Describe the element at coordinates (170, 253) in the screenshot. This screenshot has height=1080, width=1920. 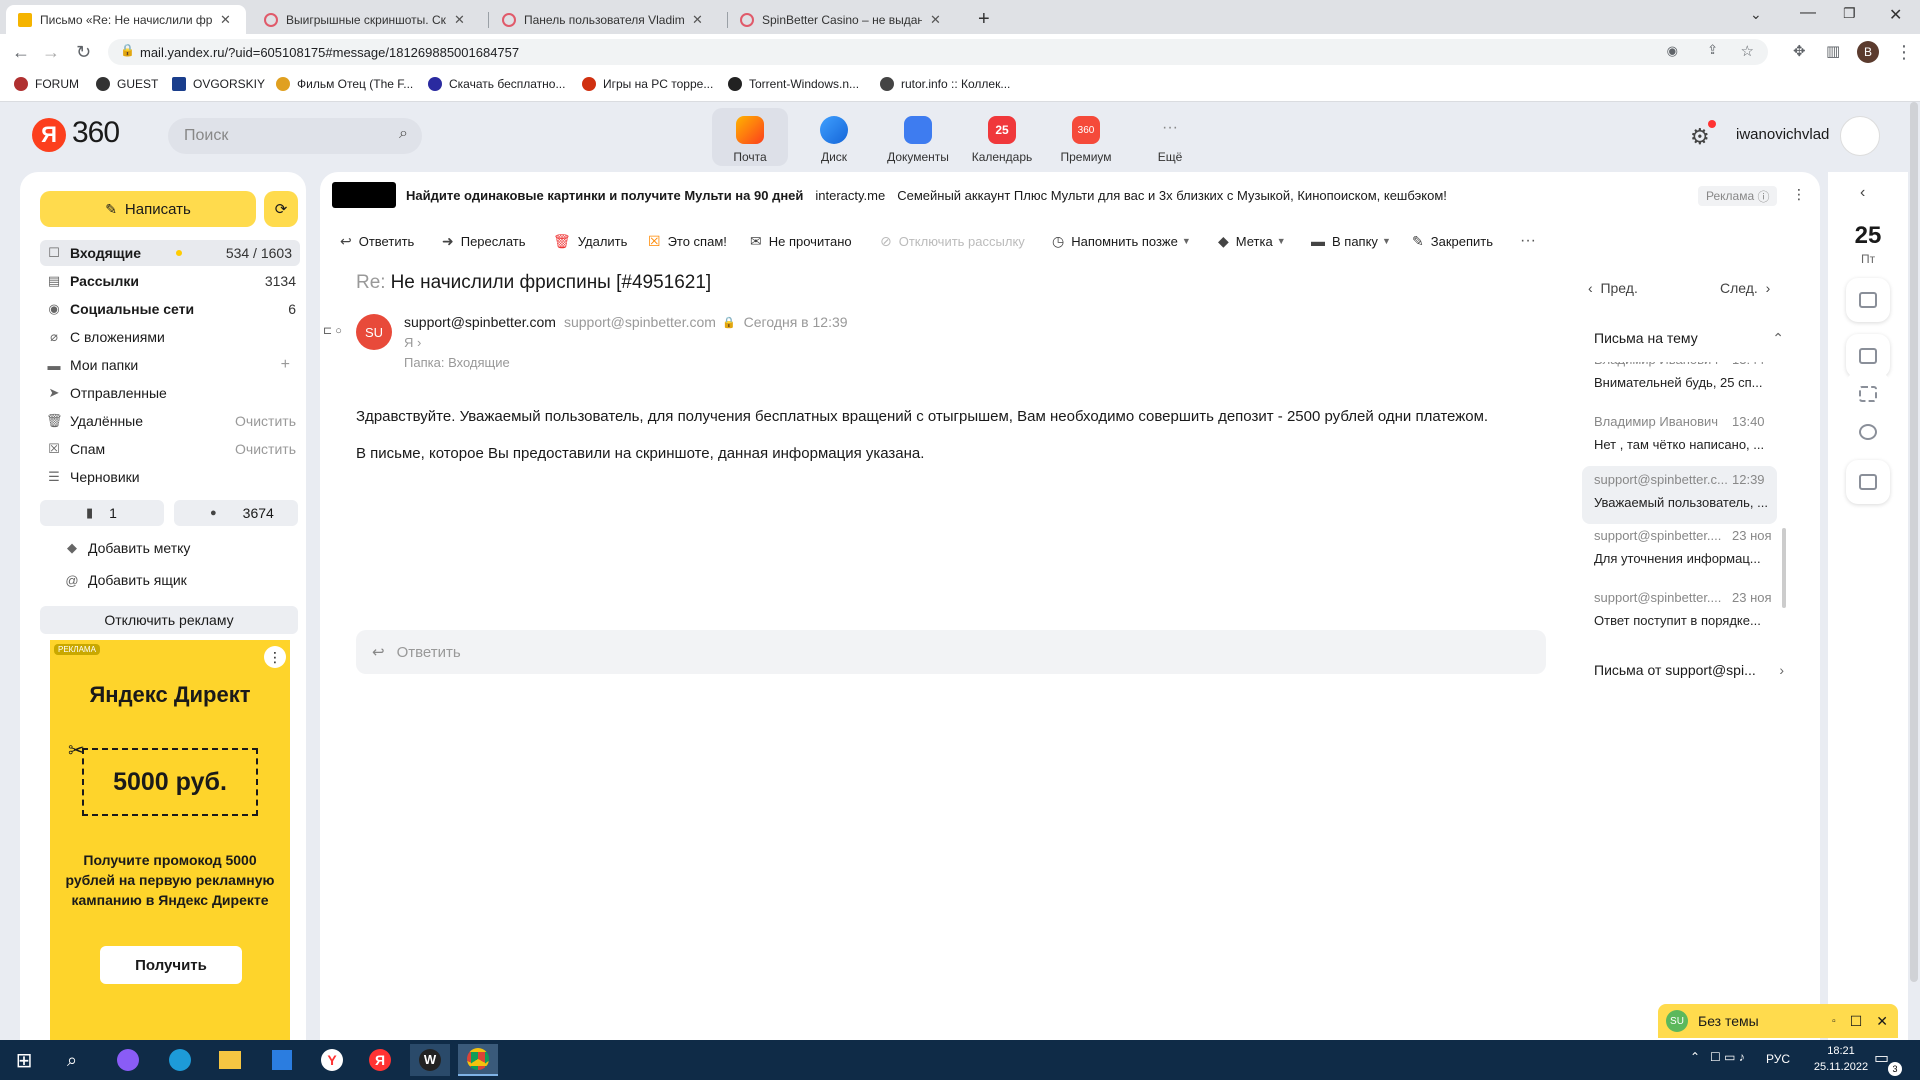
I see `folder-inbox: ☐ Входящие 534 / 1603` at that location.